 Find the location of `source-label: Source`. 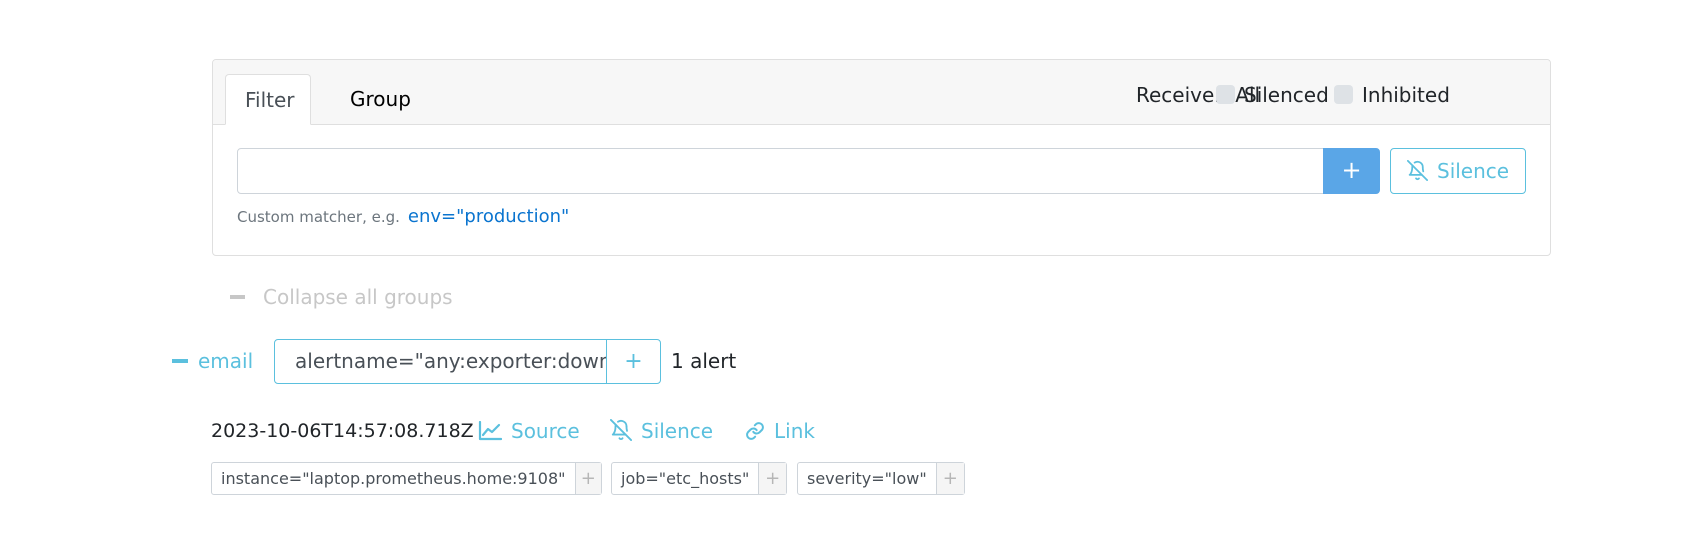

source-label: Source is located at coordinates (545, 431).